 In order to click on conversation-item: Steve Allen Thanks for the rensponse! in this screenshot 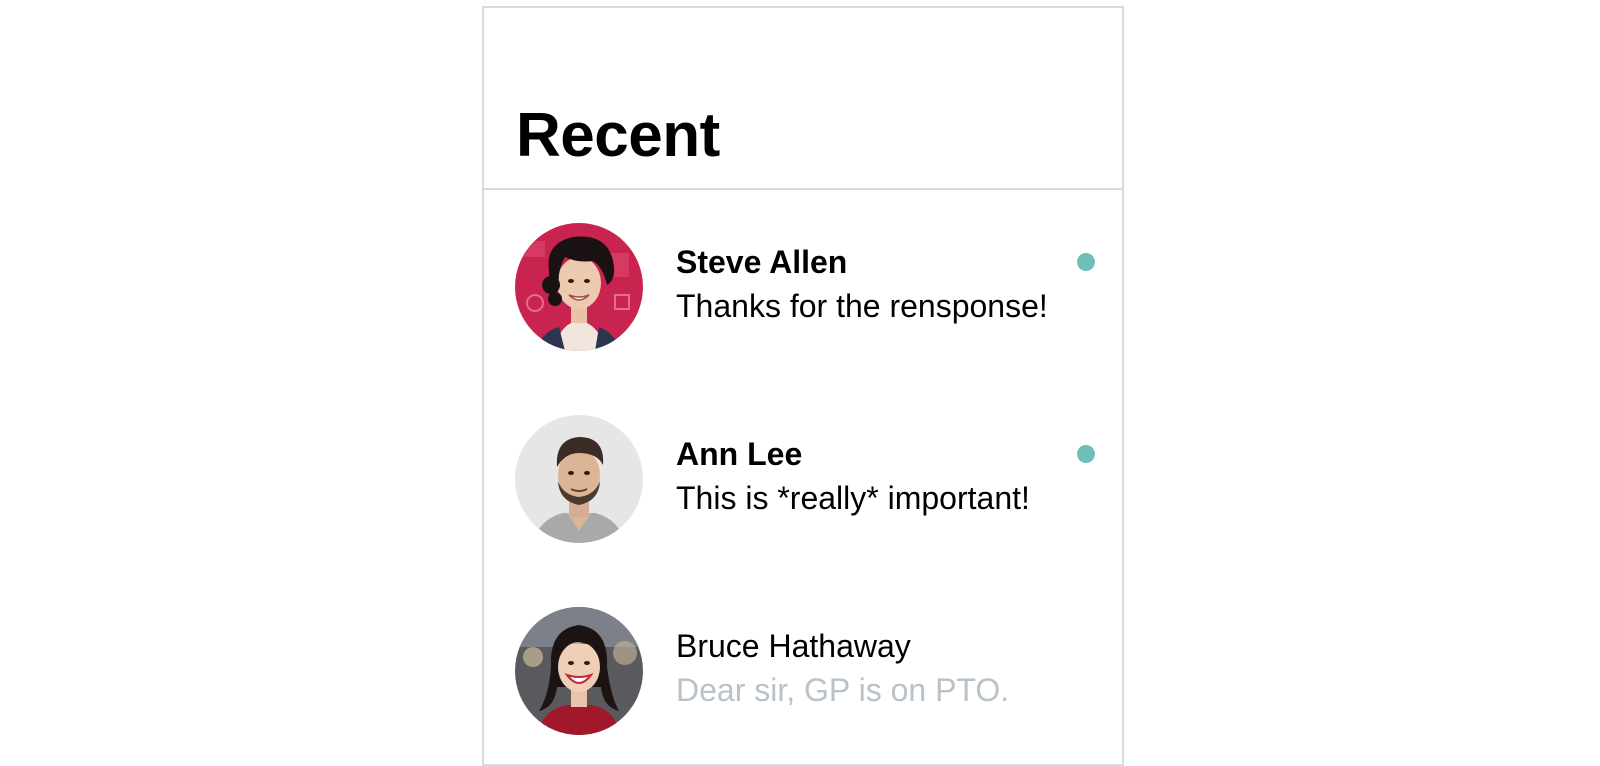, I will do `click(803, 286)`.